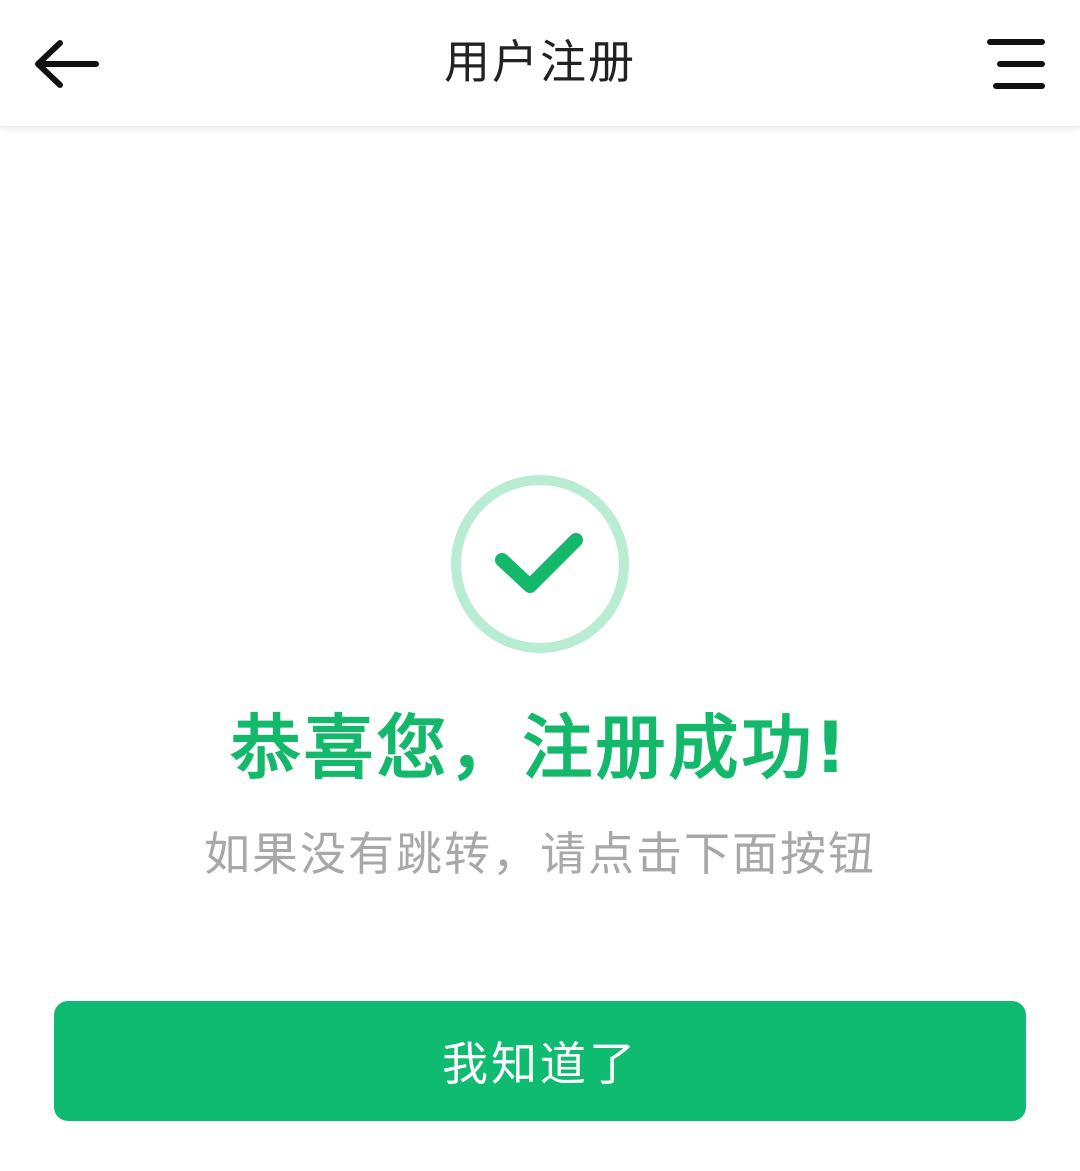 The image size is (1080, 1171). Describe the element at coordinates (540, 564) in the screenshot. I see `check-circle-icon` at that location.